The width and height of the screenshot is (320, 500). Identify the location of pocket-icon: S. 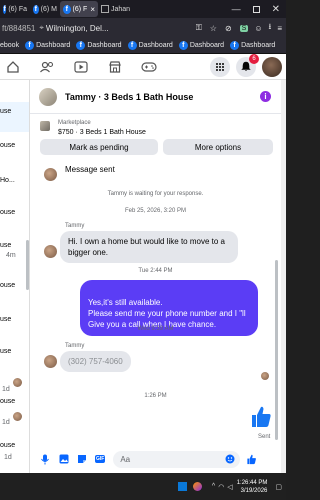
(244, 28).